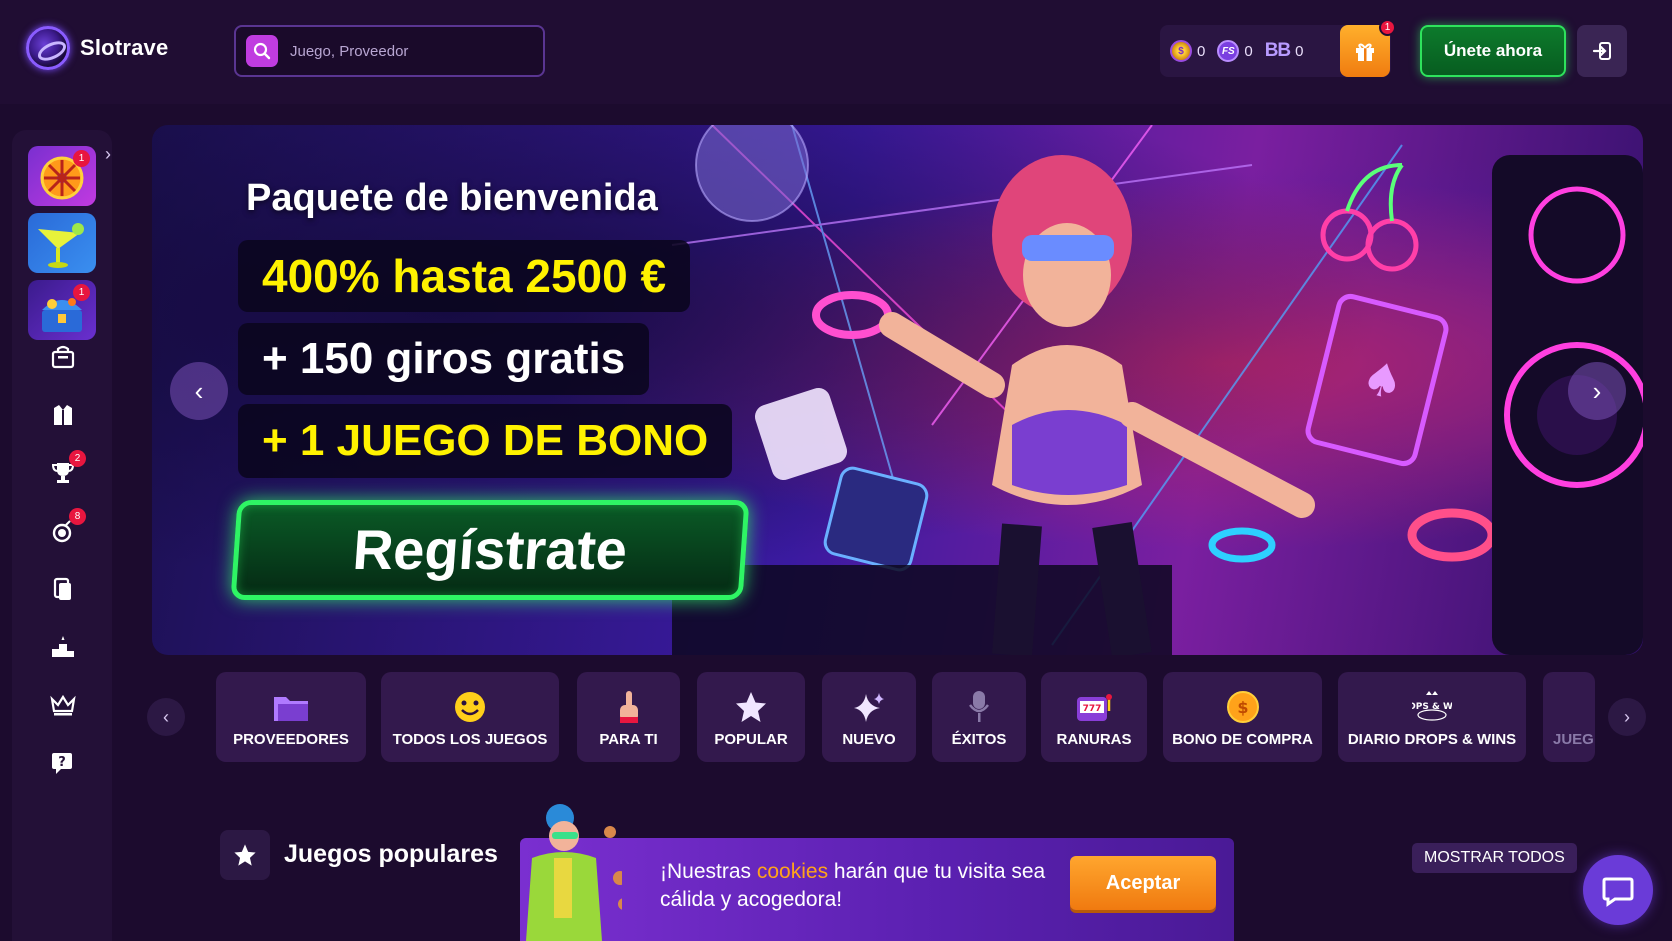 This screenshot has width=1672, height=941. Describe the element at coordinates (67, 527) in the screenshot. I see `sidebar-bomb-icon: 8` at that location.